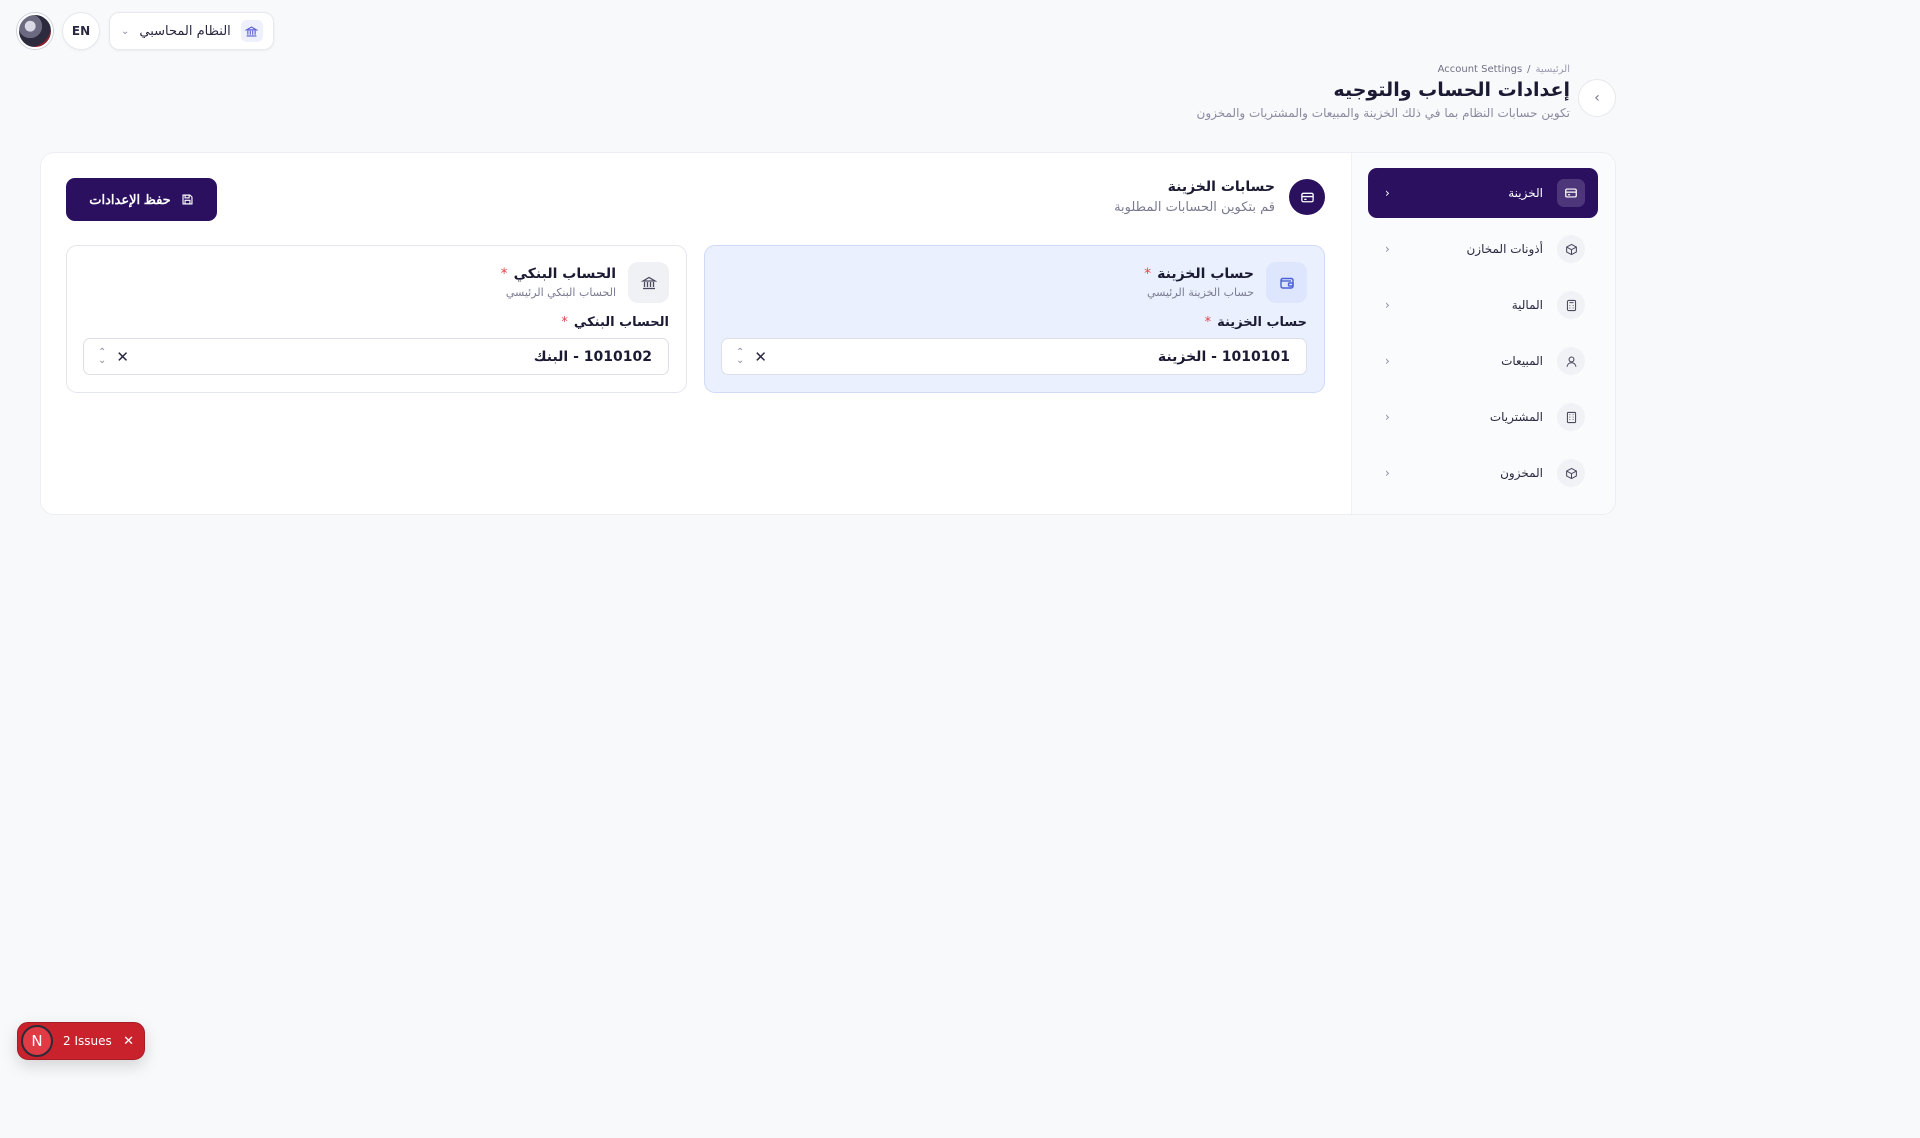 The height and width of the screenshot is (1138, 1920). What do you see at coordinates (87, 1041) in the screenshot?
I see `issues-count-label: 2 Issues` at bounding box center [87, 1041].